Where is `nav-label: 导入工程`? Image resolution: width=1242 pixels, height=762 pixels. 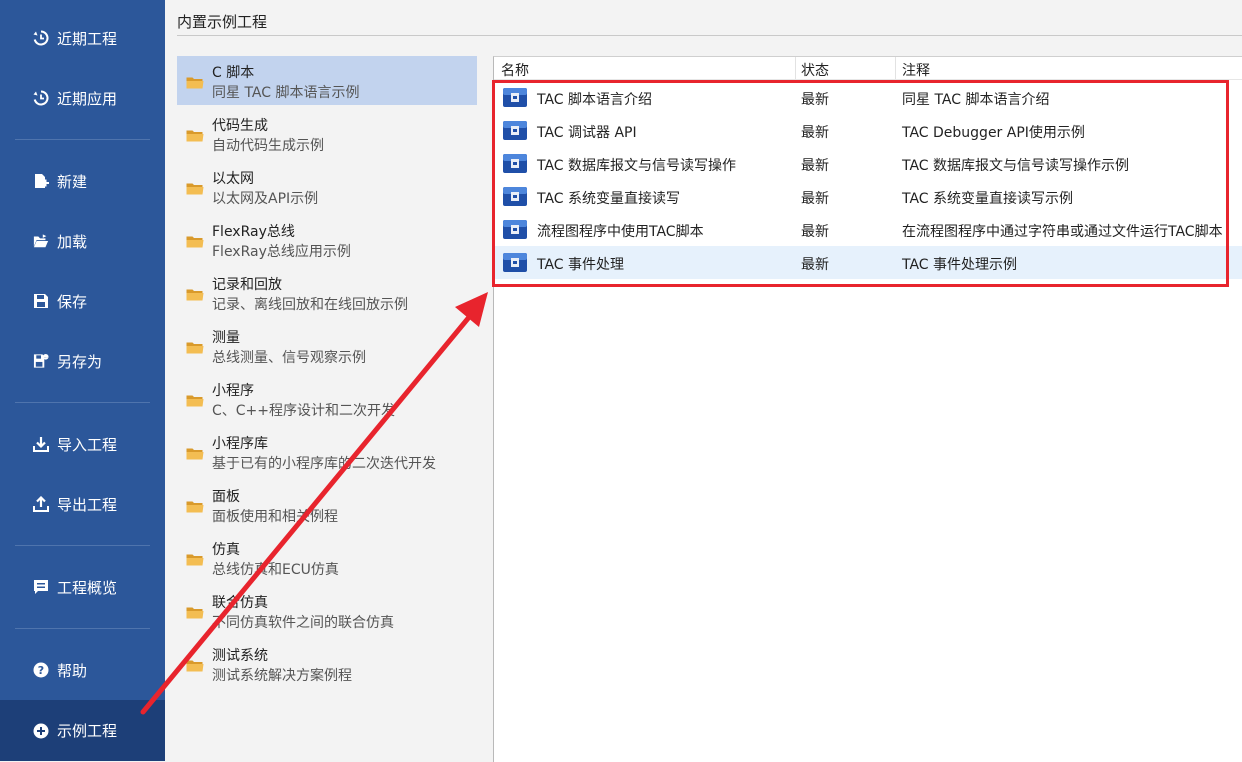
nav-label: 导入工程 is located at coordinates (87, 444).